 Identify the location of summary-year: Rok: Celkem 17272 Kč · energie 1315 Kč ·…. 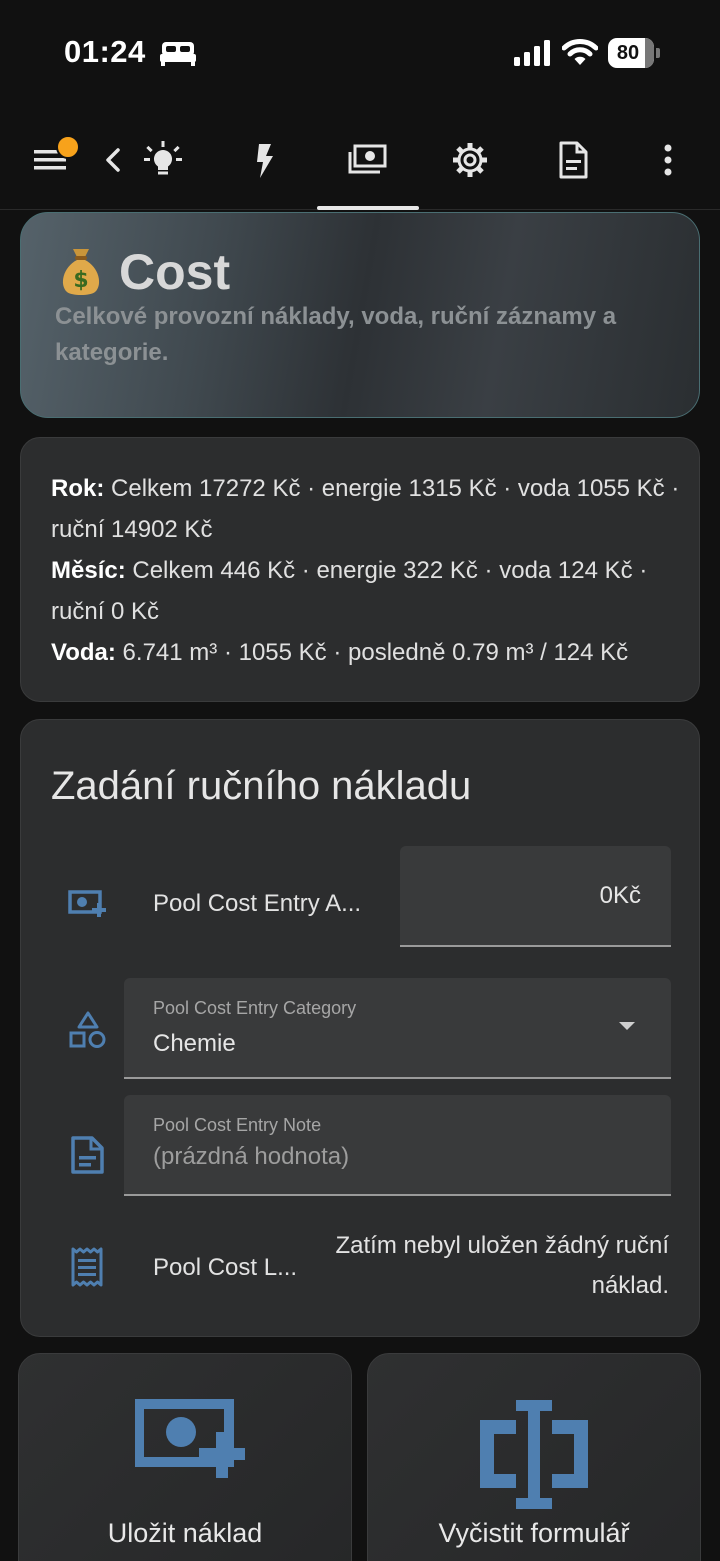
(365, 509).